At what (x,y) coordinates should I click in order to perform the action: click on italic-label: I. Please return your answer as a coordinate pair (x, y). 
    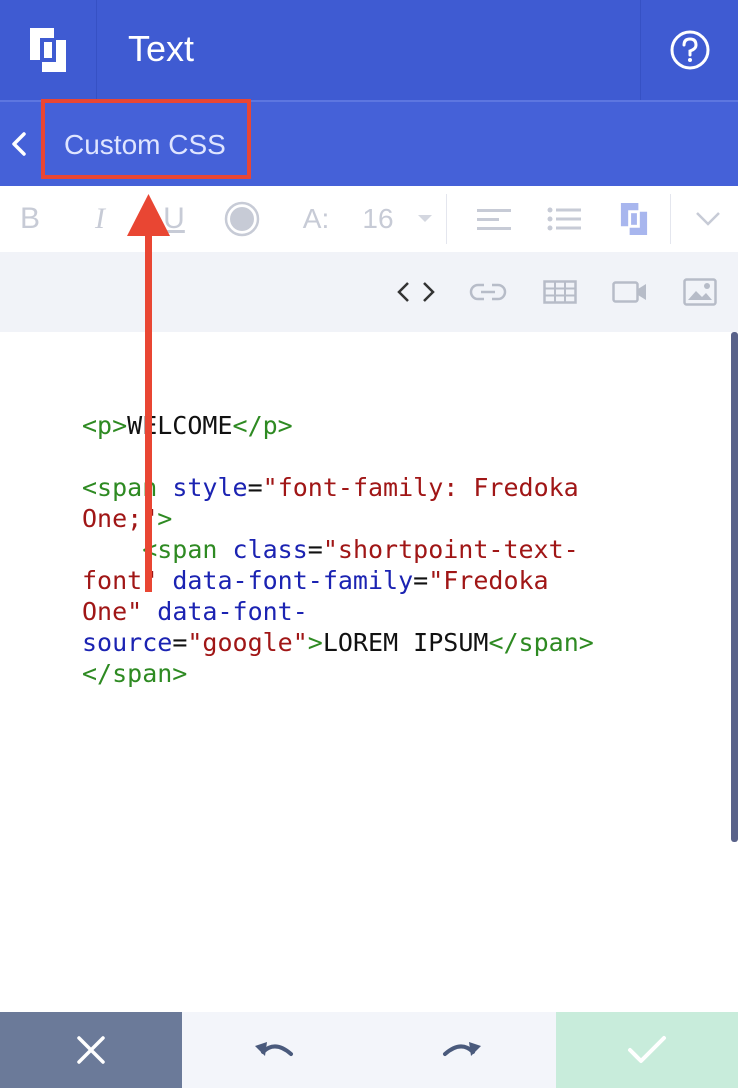
    Looking at the image, I should click on (100, 218).